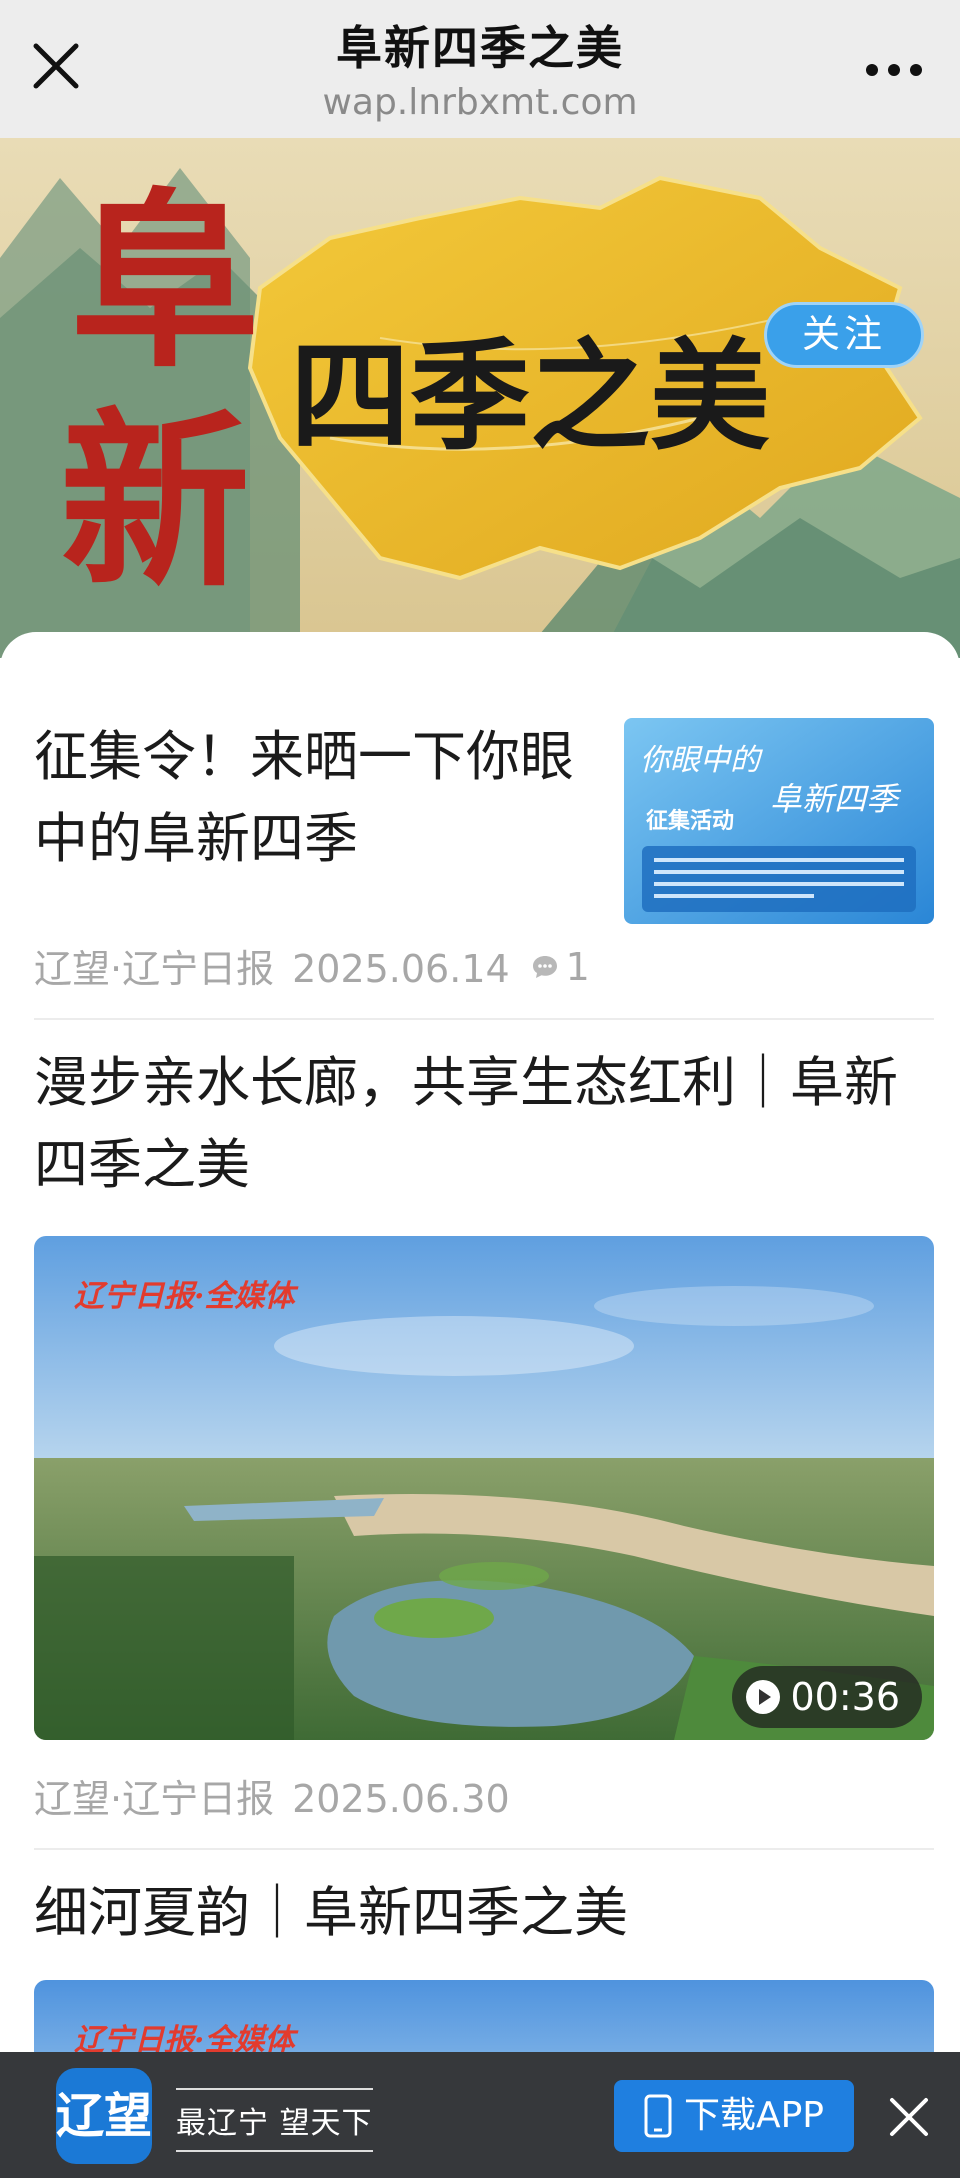  I want to click on top-nav-bar: 阜新四季之美 wap.lnrbxmt.com, so click(480, 69).